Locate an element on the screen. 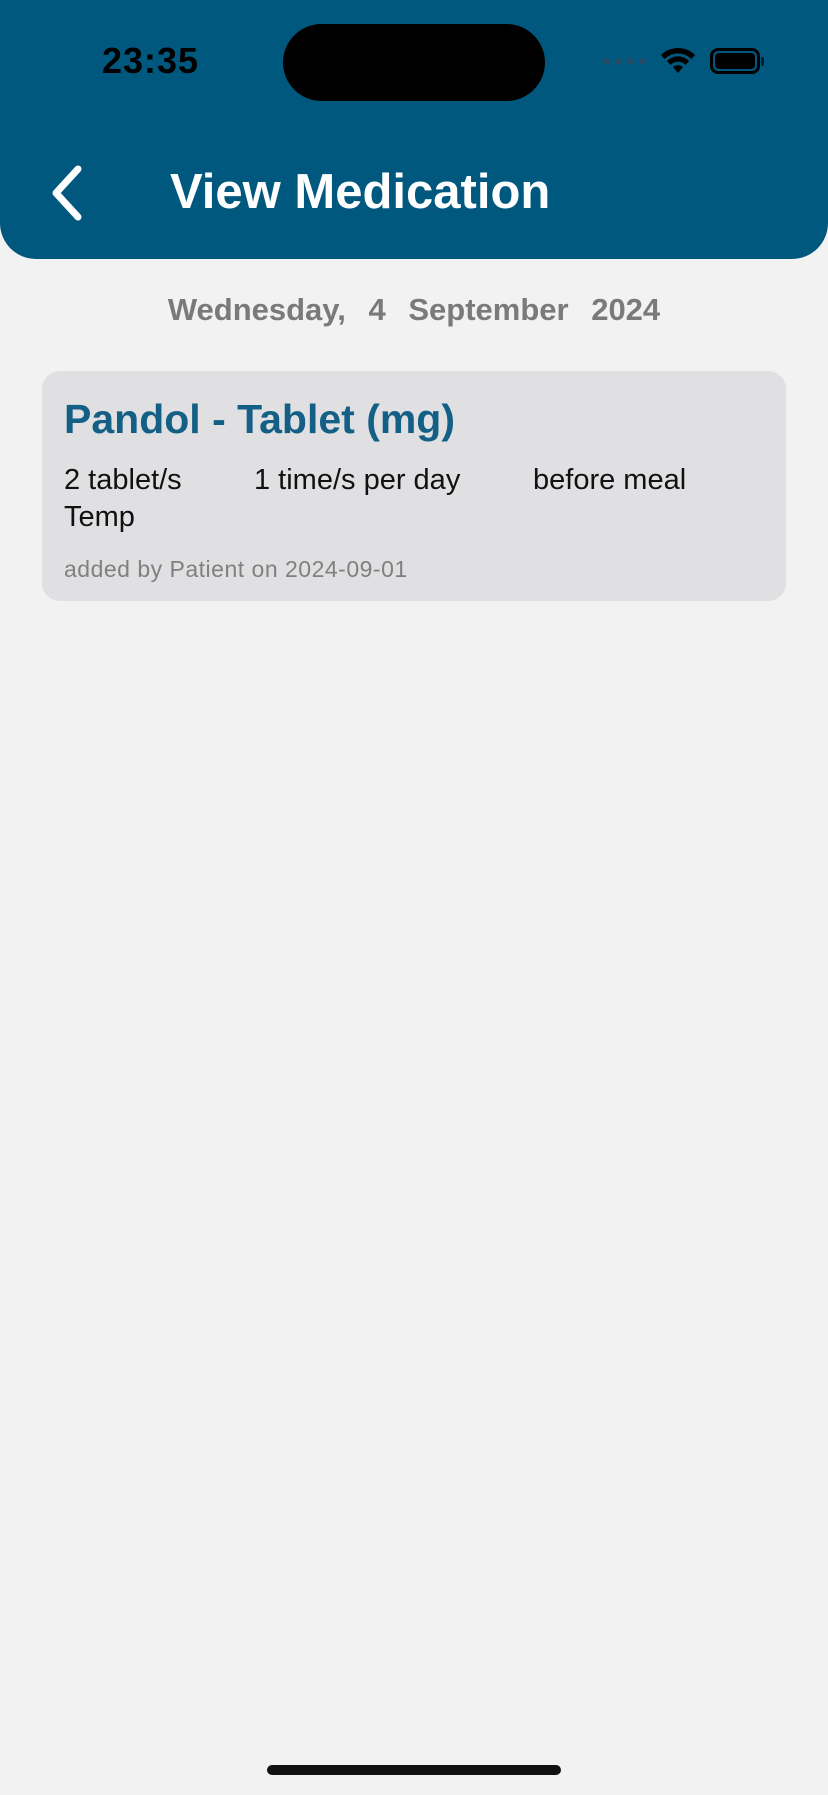 The height and width of the screenshot is (1795, 828). home-indicator is located at coordinates (414, 1770).